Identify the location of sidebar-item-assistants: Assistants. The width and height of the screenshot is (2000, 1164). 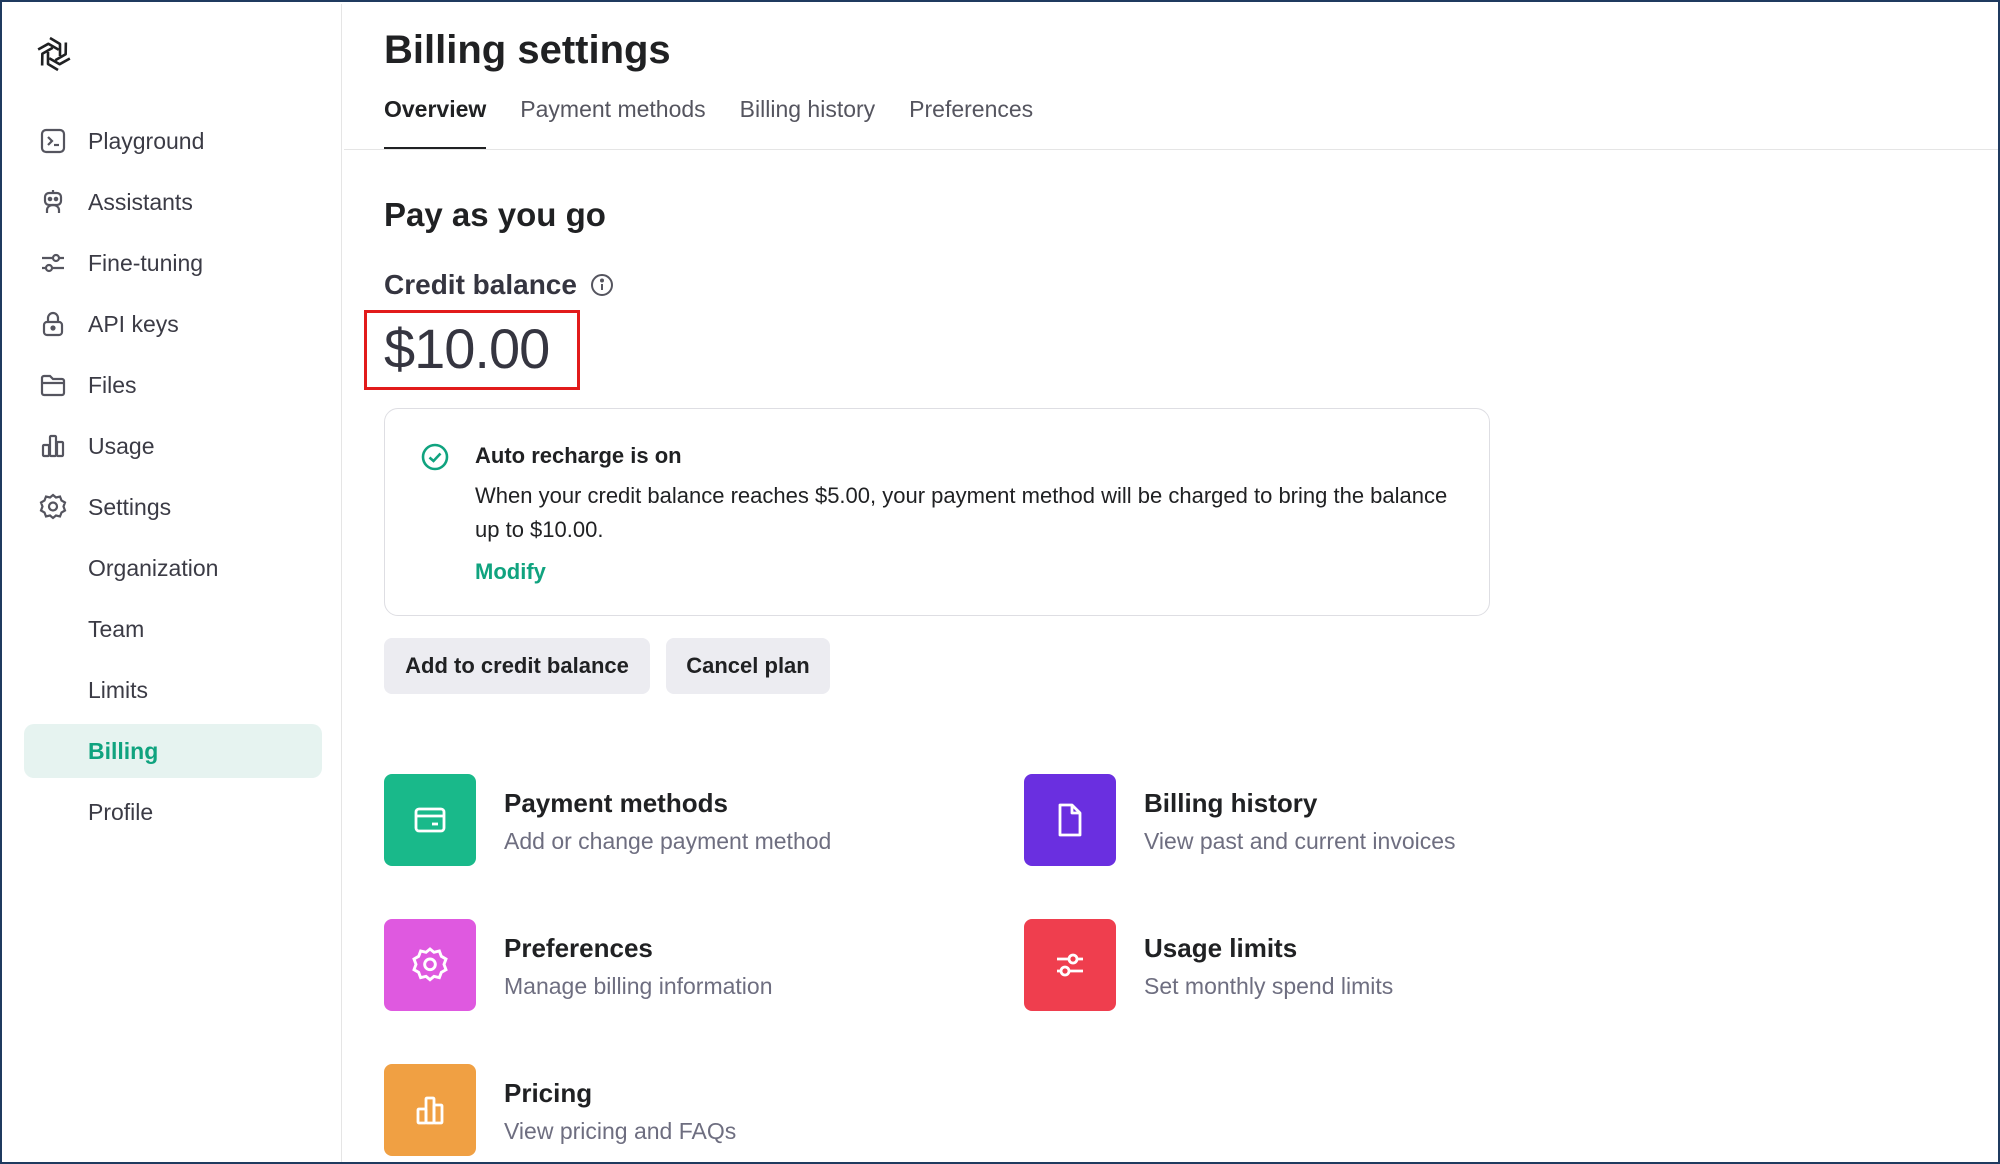
(173, 202).